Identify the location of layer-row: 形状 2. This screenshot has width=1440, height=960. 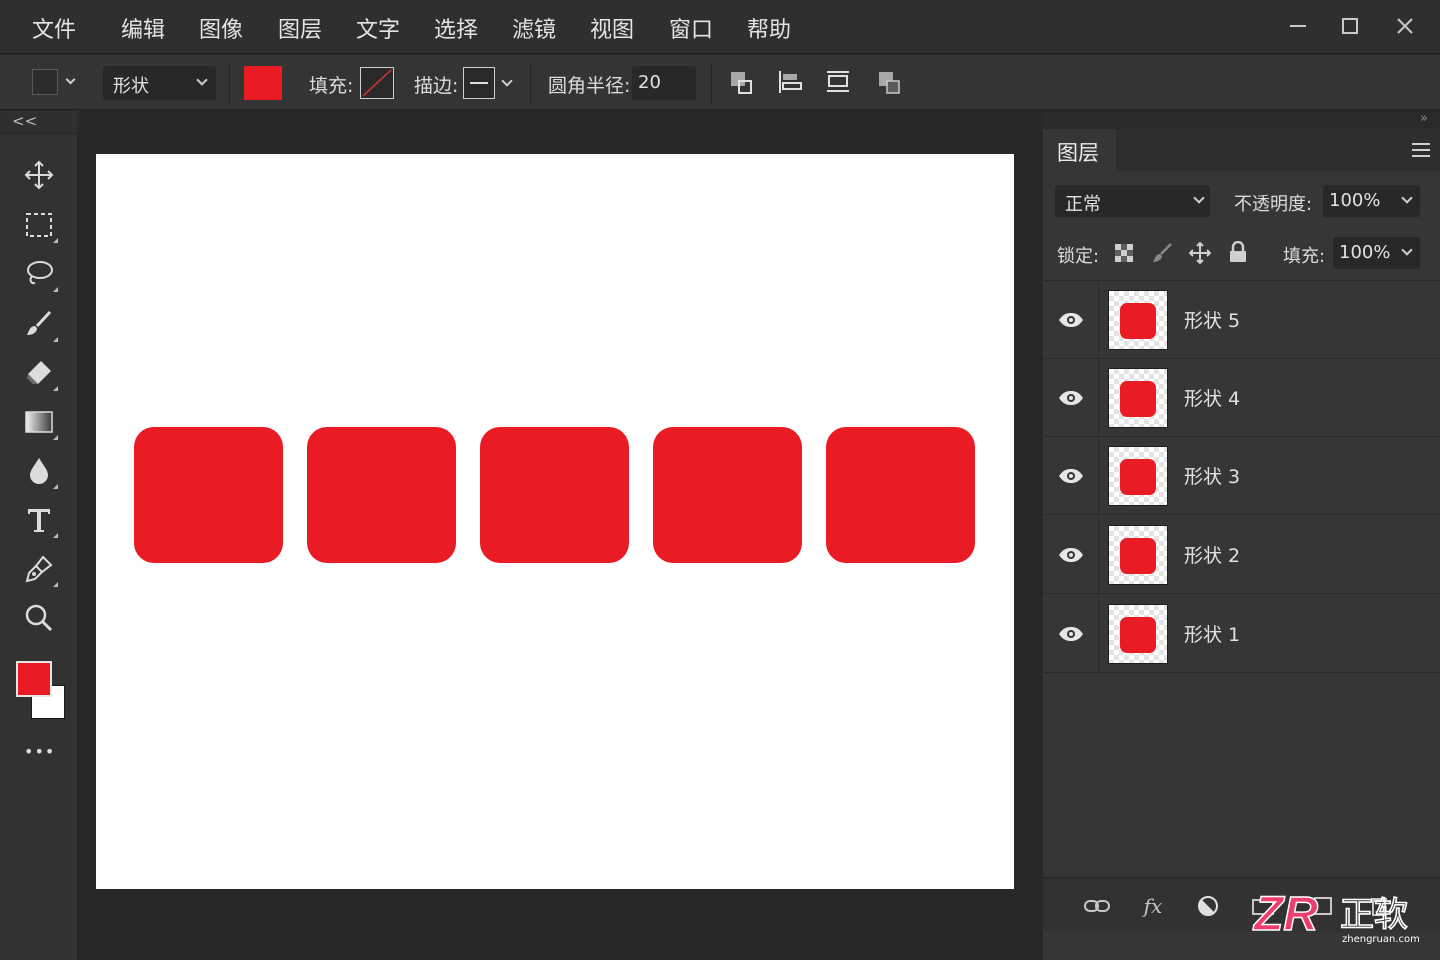
(1241, 555).